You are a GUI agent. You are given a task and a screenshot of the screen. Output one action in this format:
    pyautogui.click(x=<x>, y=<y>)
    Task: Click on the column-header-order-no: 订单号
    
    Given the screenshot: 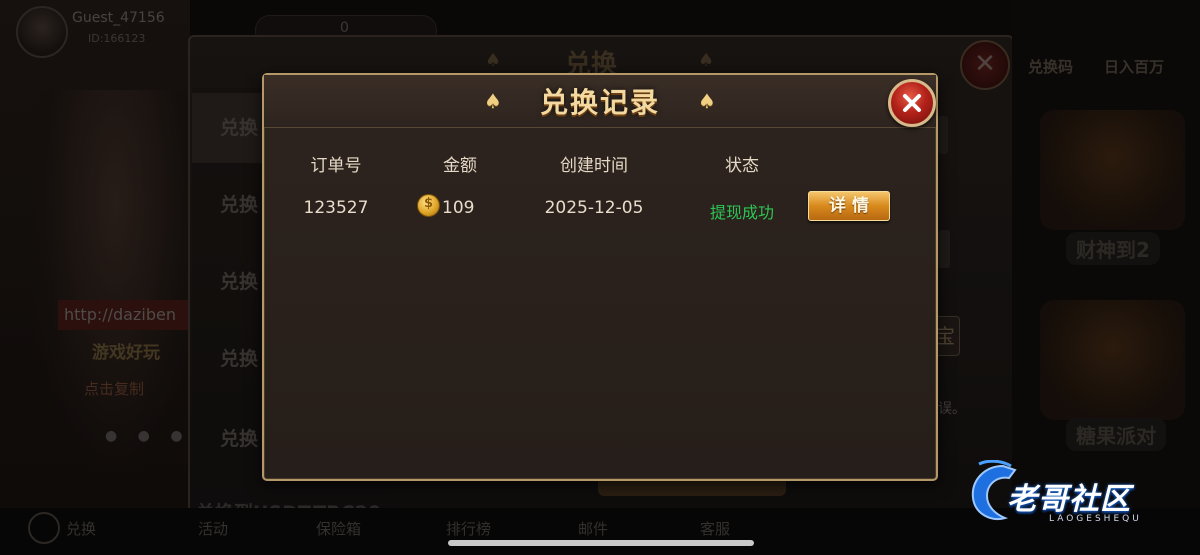 What is the action you would take?
    pyautogui.click(x=336, y=166)
    